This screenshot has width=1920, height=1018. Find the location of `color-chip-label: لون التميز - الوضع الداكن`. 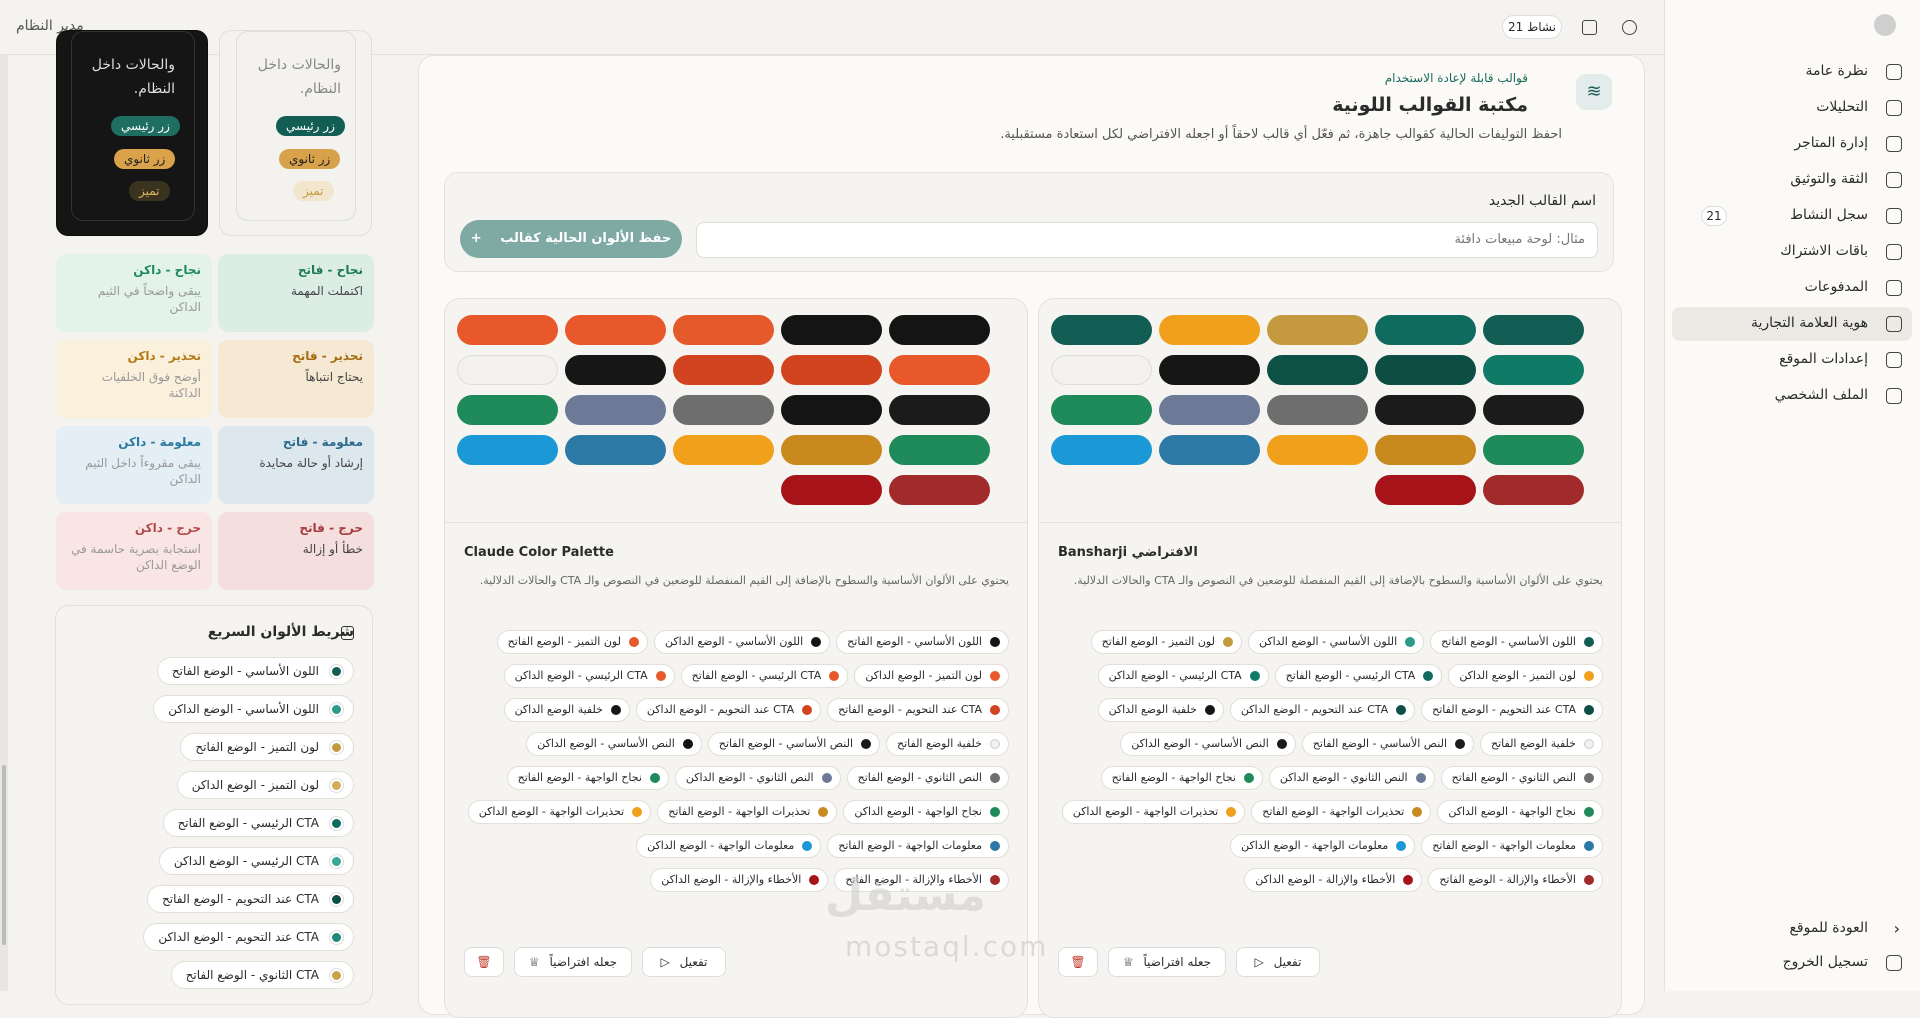

color-chip-label: لون التميز - الوضع الداكن is located at coordinates (1517, 675).